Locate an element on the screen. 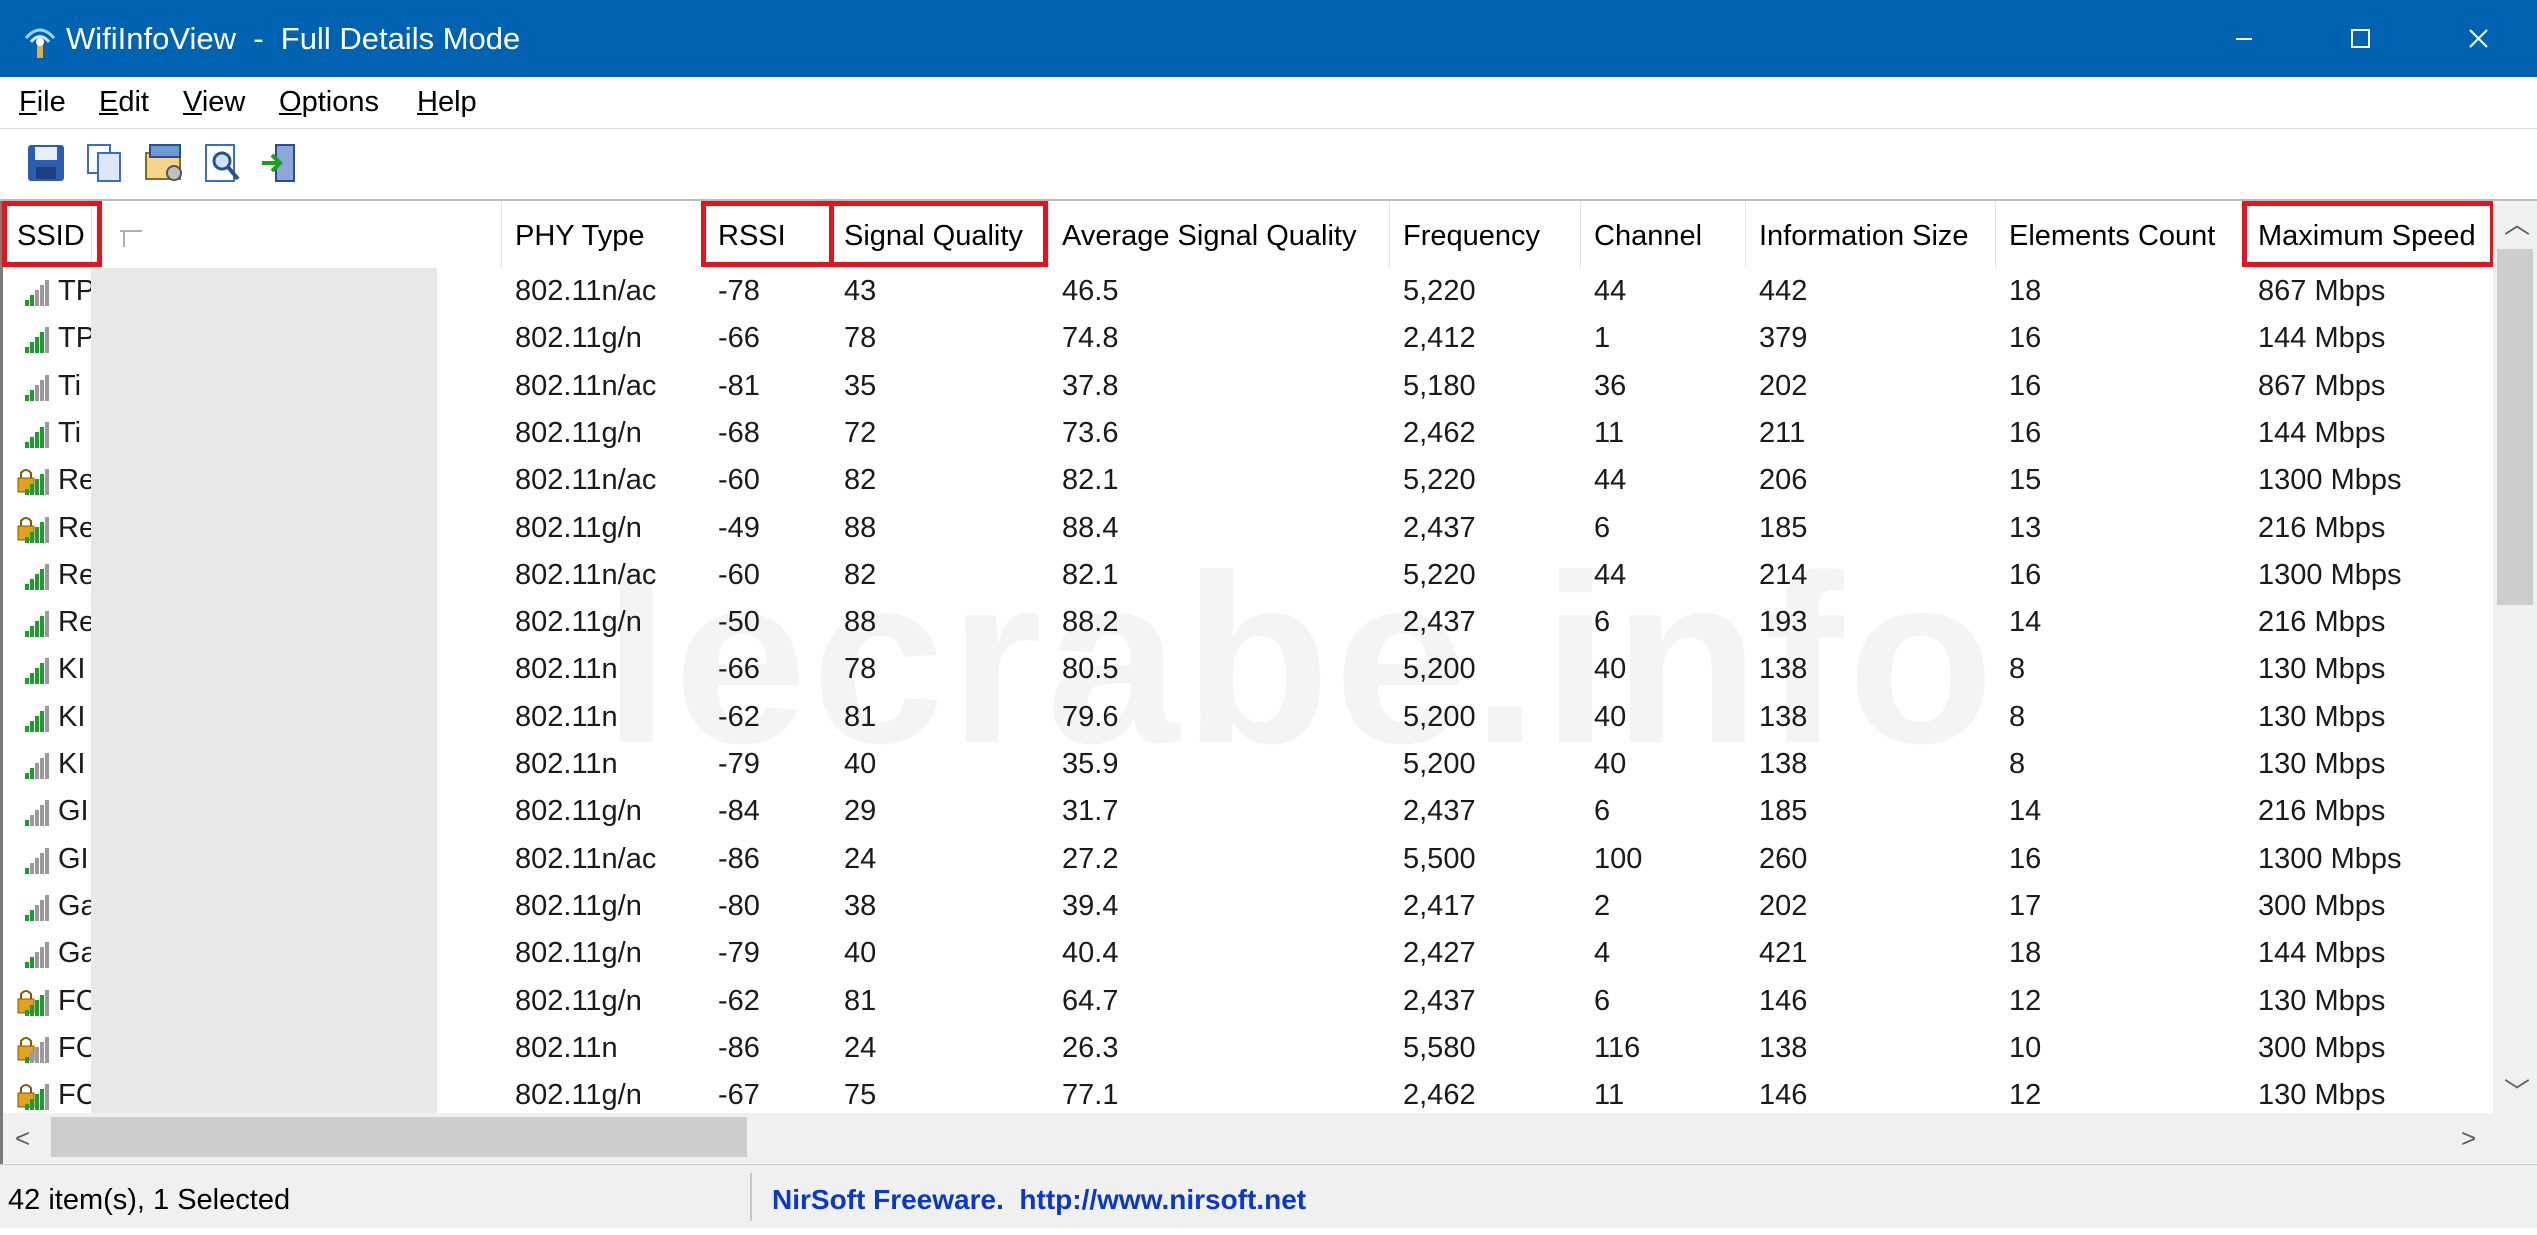  table-row: KI 802.11n -66 78 80.5 5,200 40 138 8 130 Mbps is located at coordinates (1248, 669).